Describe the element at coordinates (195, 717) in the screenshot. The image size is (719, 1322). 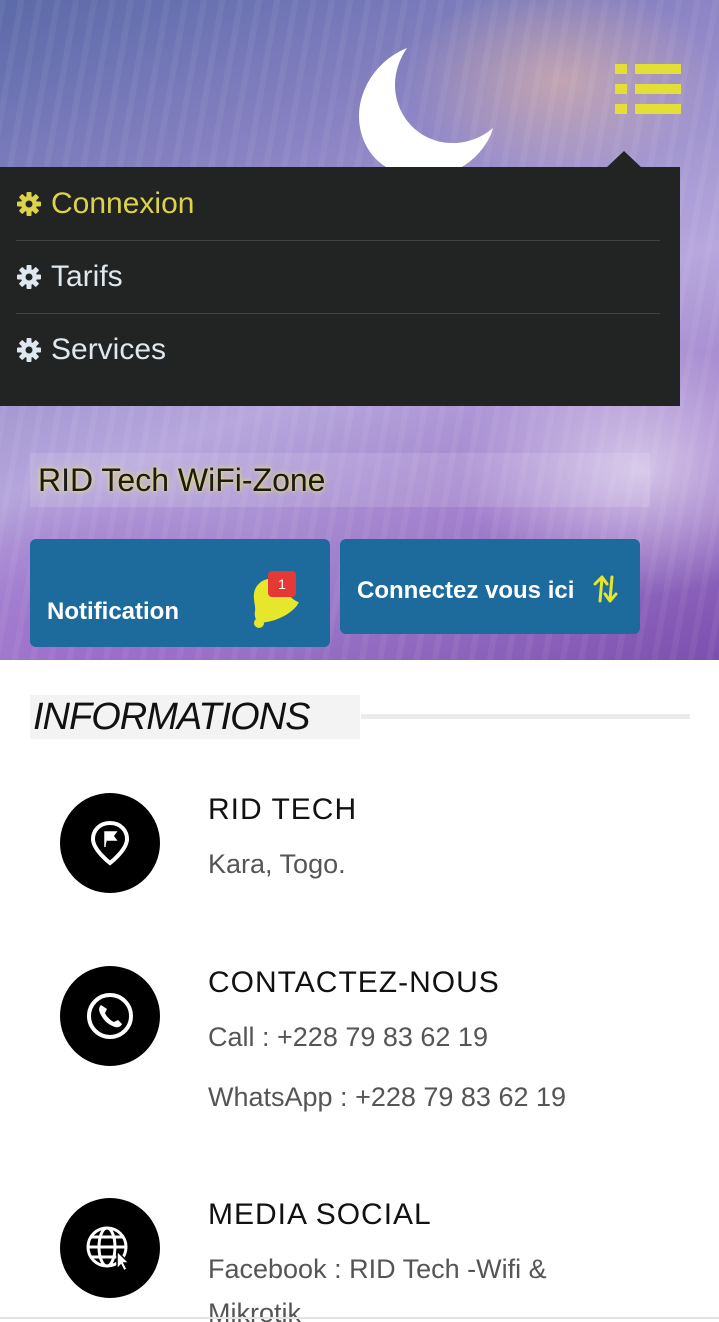
I see `informations-heading: INFORMATIONS` at that location.